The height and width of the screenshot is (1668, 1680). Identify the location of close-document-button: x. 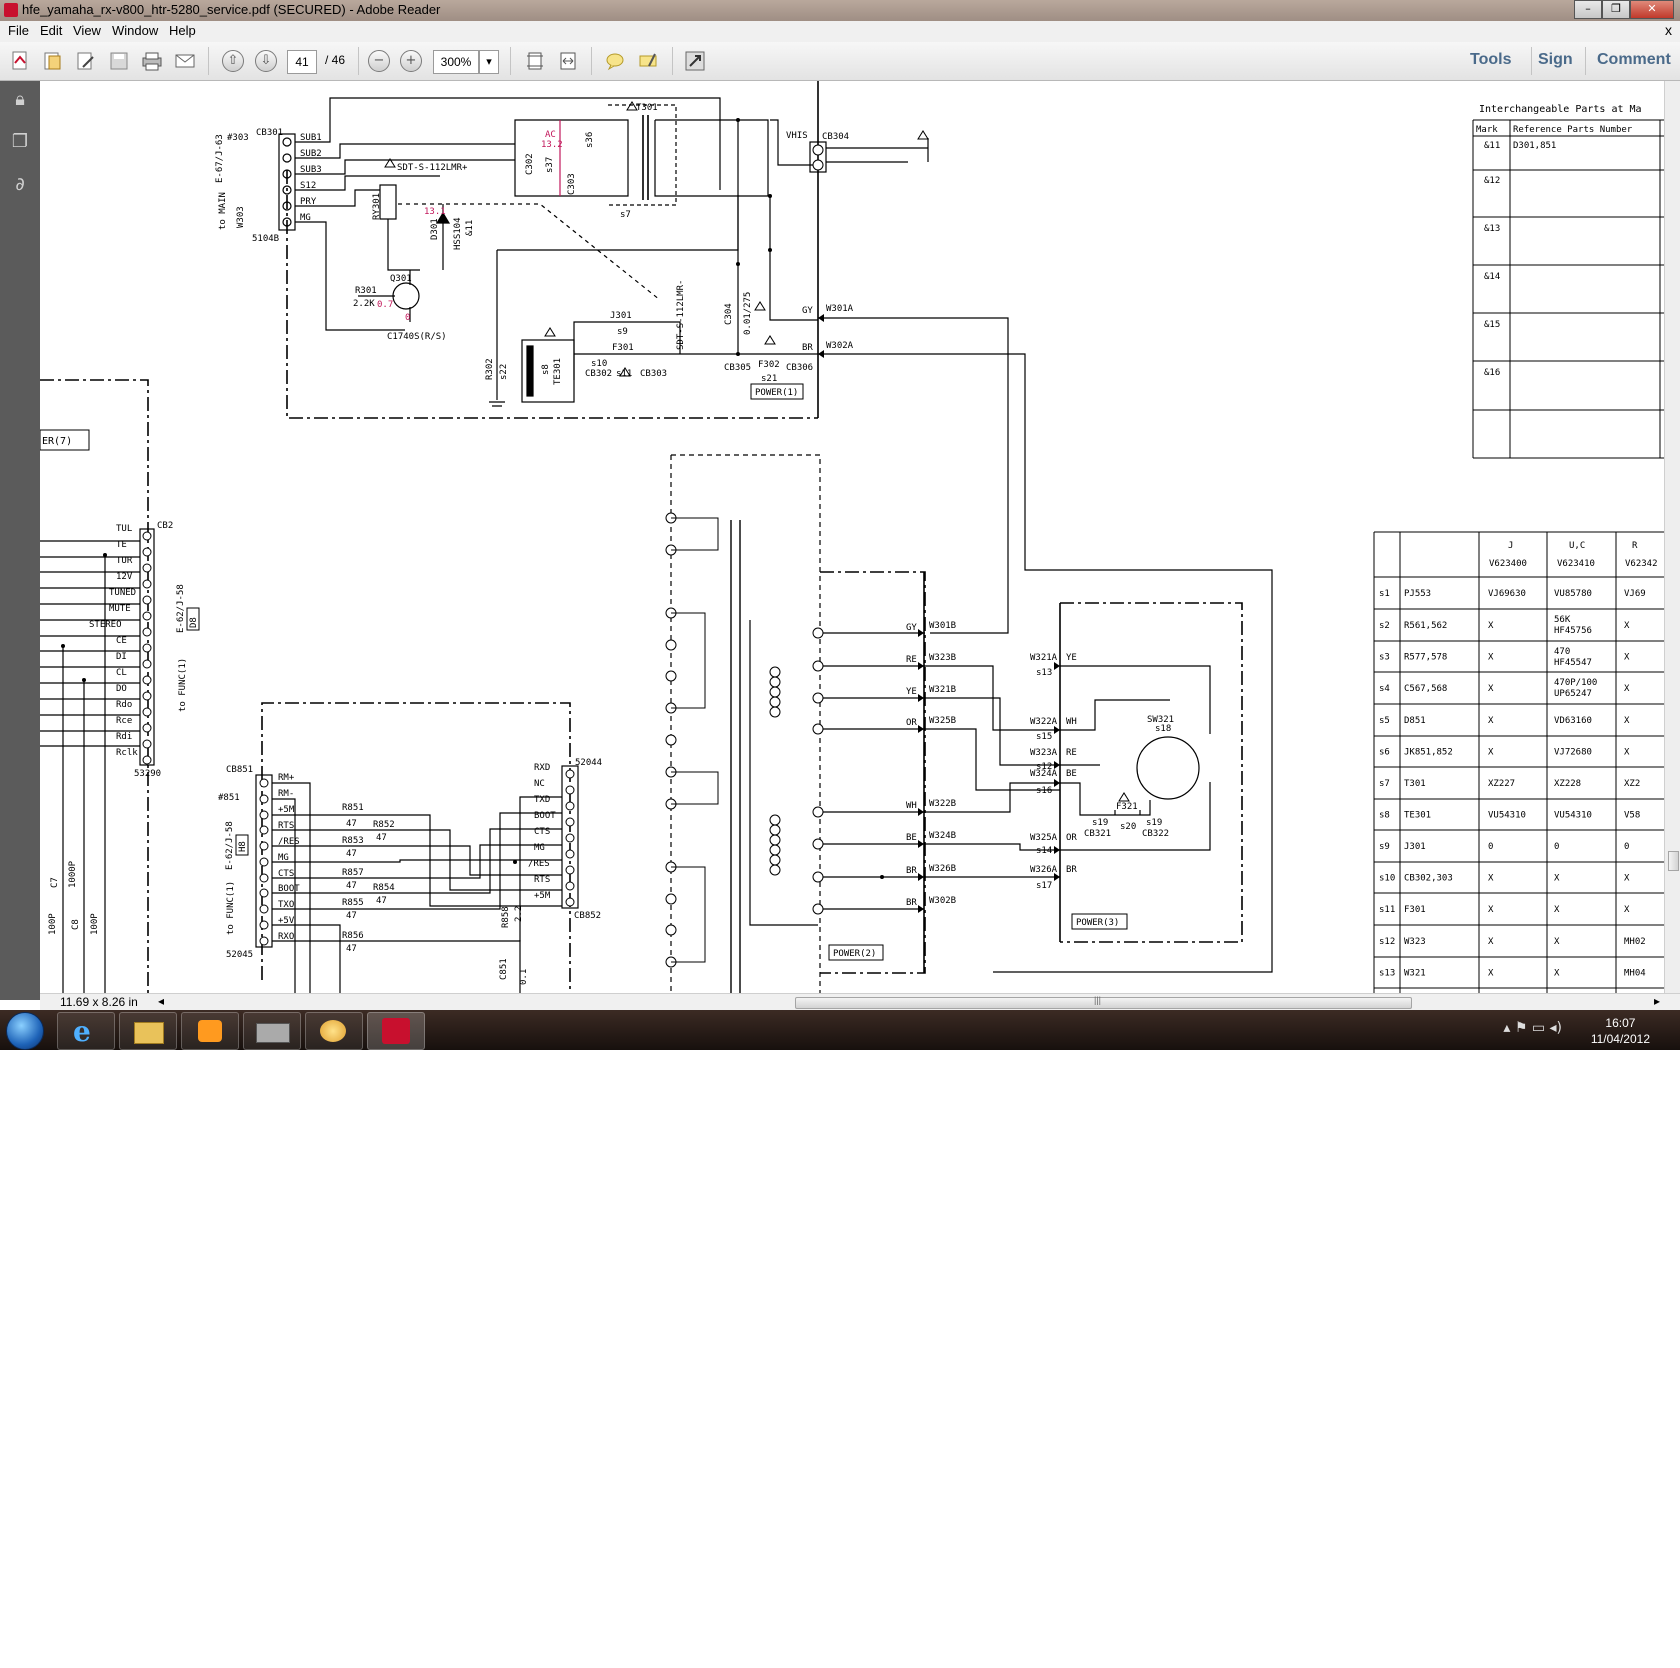
(1668, 30).